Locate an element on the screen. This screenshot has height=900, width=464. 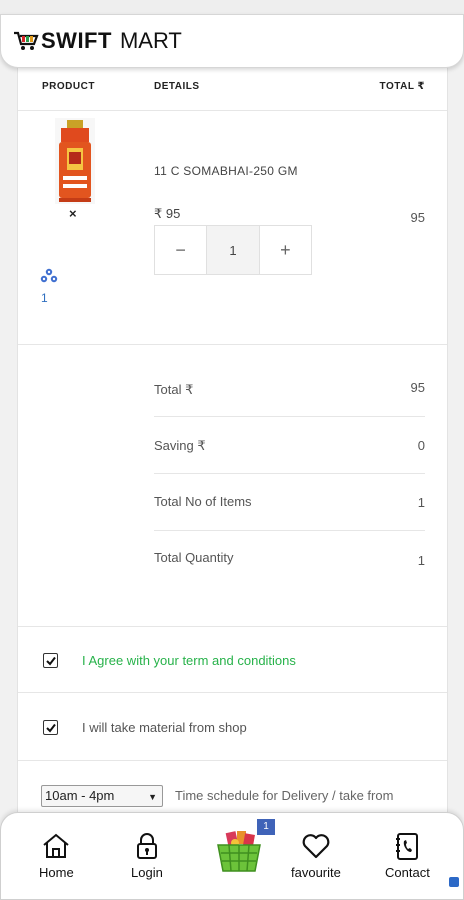
cart-logo-icon is located at coordinates (26, 40).